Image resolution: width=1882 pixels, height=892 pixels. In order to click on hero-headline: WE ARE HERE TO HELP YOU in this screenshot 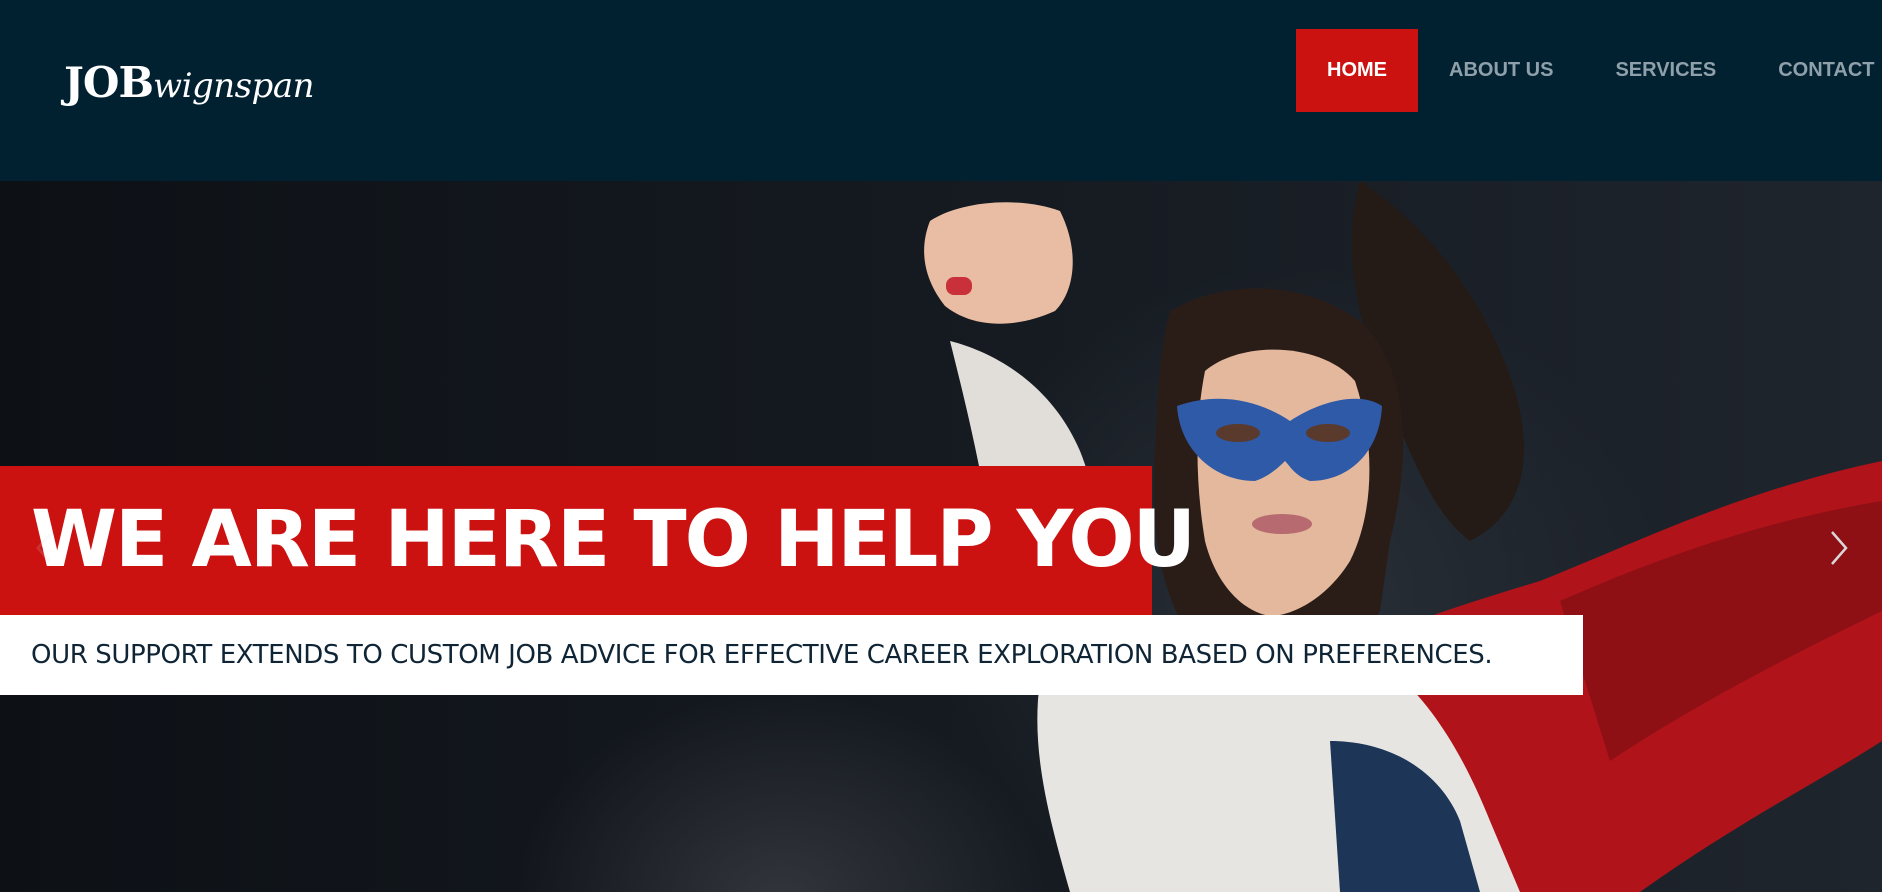, I will do `click(613, 540)`.